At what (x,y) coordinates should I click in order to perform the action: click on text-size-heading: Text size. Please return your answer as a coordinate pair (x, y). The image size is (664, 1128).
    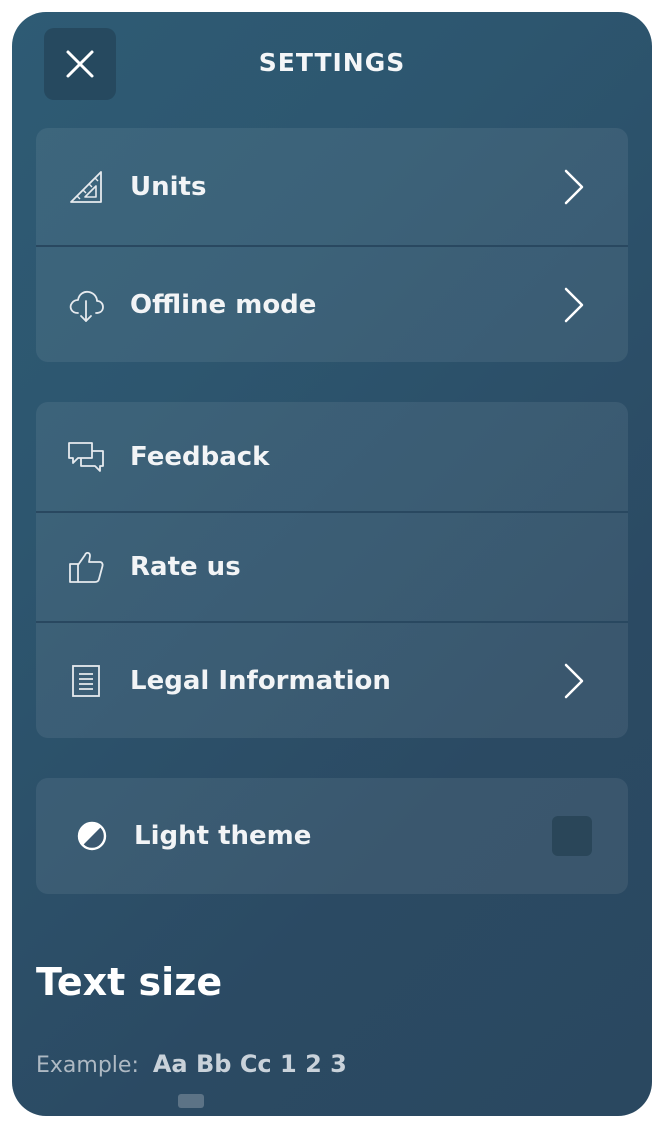
    Looking at the image, I should click on (129, 982).